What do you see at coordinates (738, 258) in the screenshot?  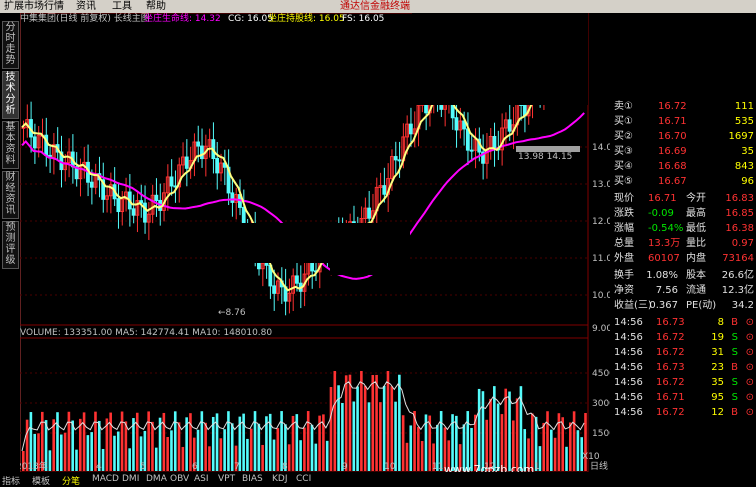 I see `stat-value: 73164` at bounding box center [738, 258].